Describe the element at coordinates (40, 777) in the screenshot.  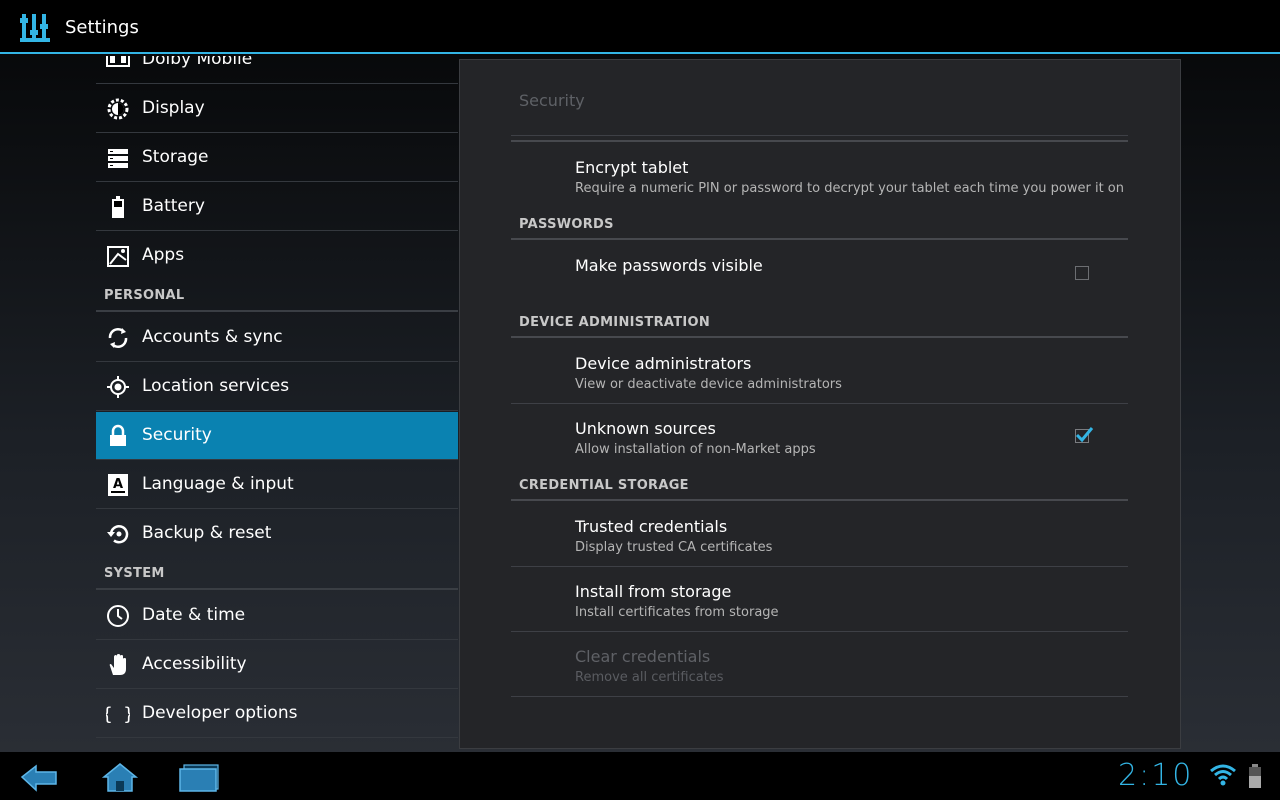
I see `back-icon` at that location.